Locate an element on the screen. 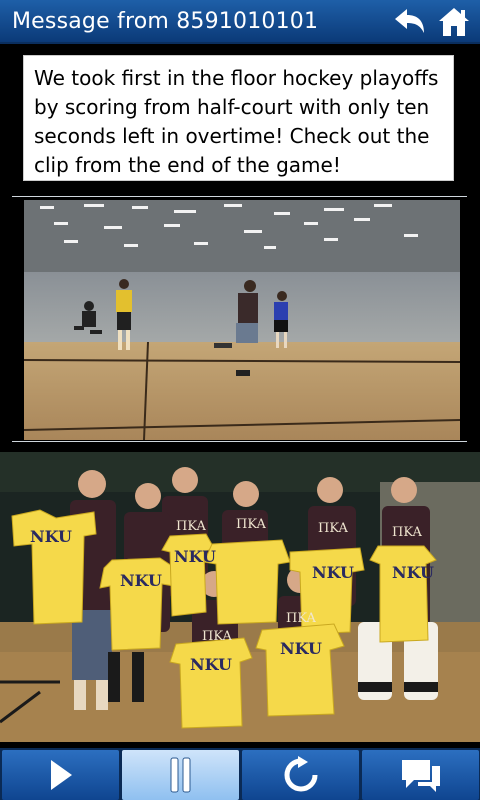 The width and height of the screenshot is (480, 800). refresh-icon is located at coordinates (300, 774).